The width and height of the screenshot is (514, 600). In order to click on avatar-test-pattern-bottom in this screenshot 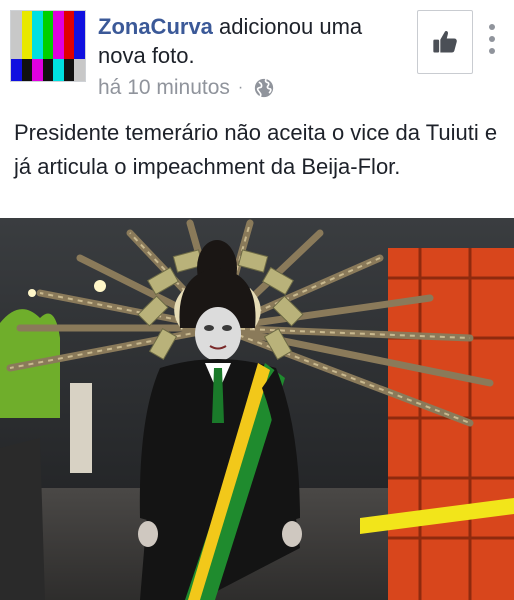, I will do `click(48, 69)`.